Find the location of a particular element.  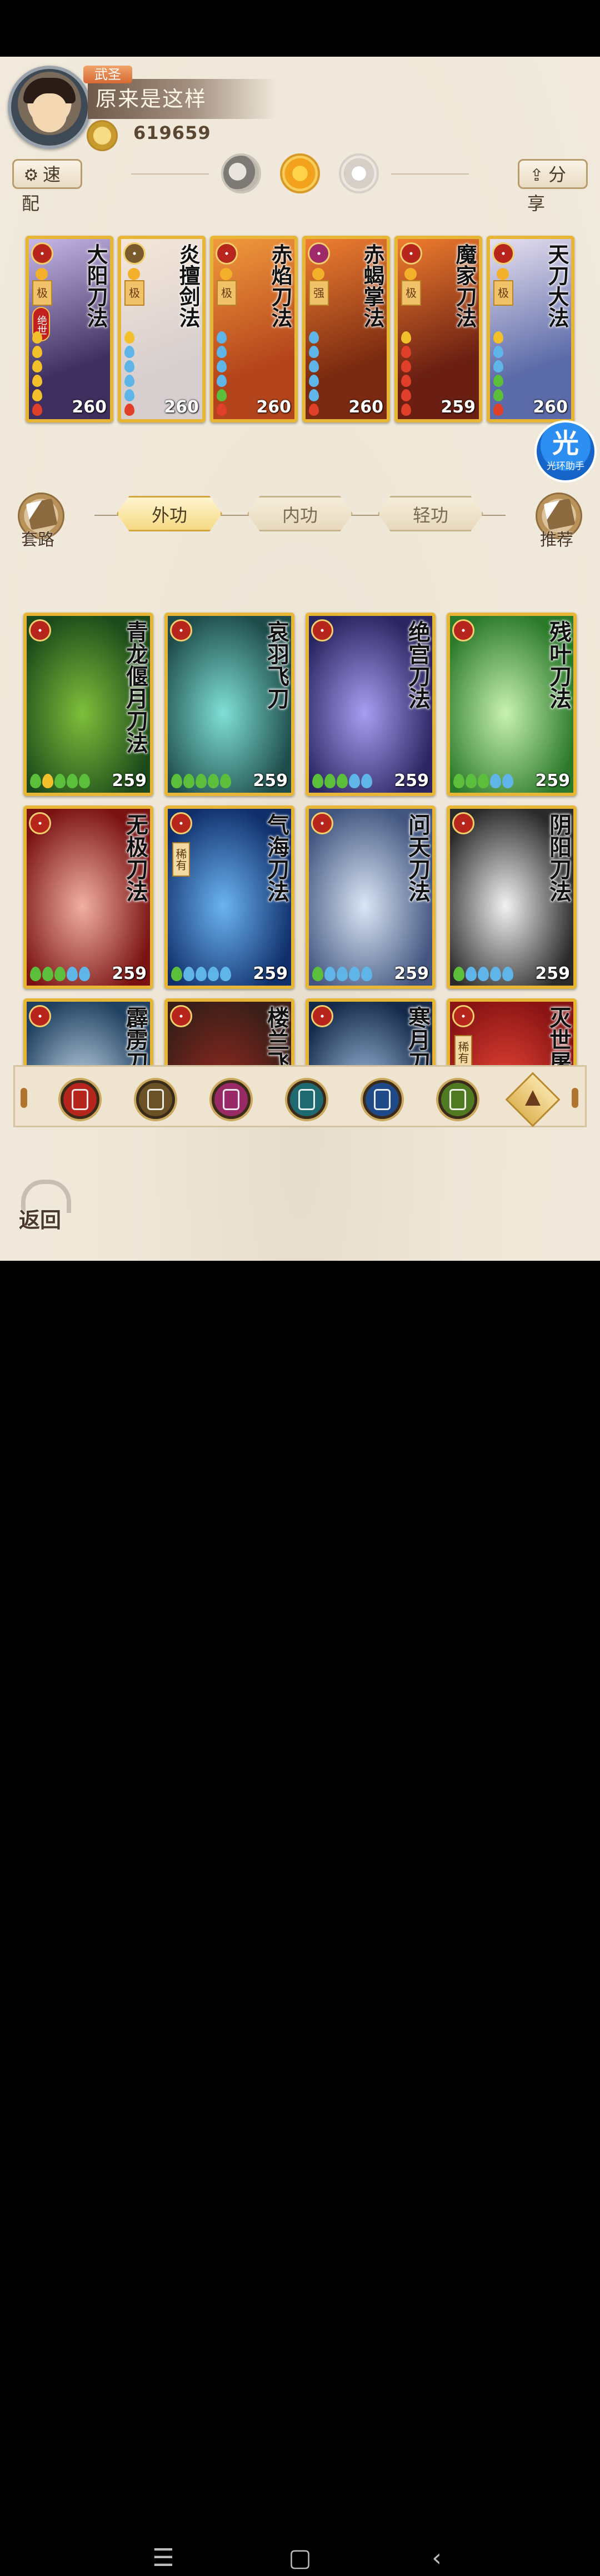

skill-title: 无极刀法 is located at coordinates (135, 858).